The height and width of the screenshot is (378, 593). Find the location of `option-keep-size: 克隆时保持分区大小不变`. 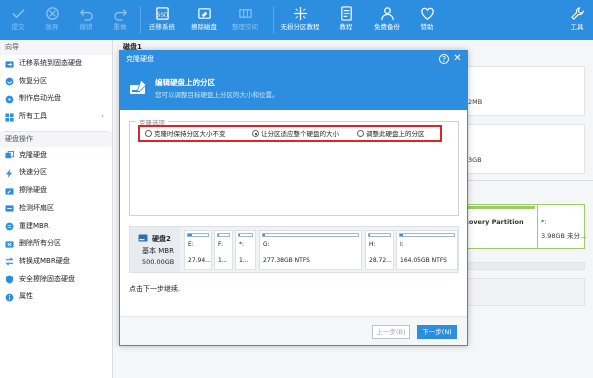

option-keep-size: 克隆时保持分区大小不变 is located at coordinates (185, 134).